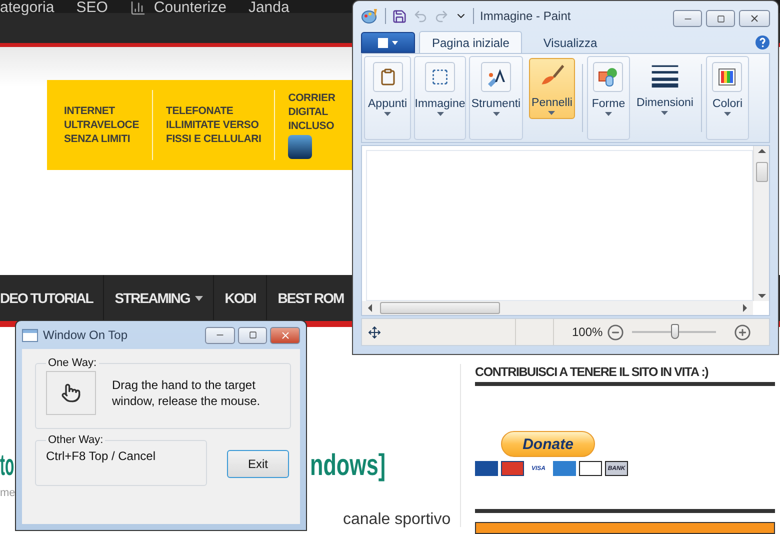  I want to click on widget-heading: CONTRIBUISCI A TENERE IL SITO IN VITA :), so click(625, 375).